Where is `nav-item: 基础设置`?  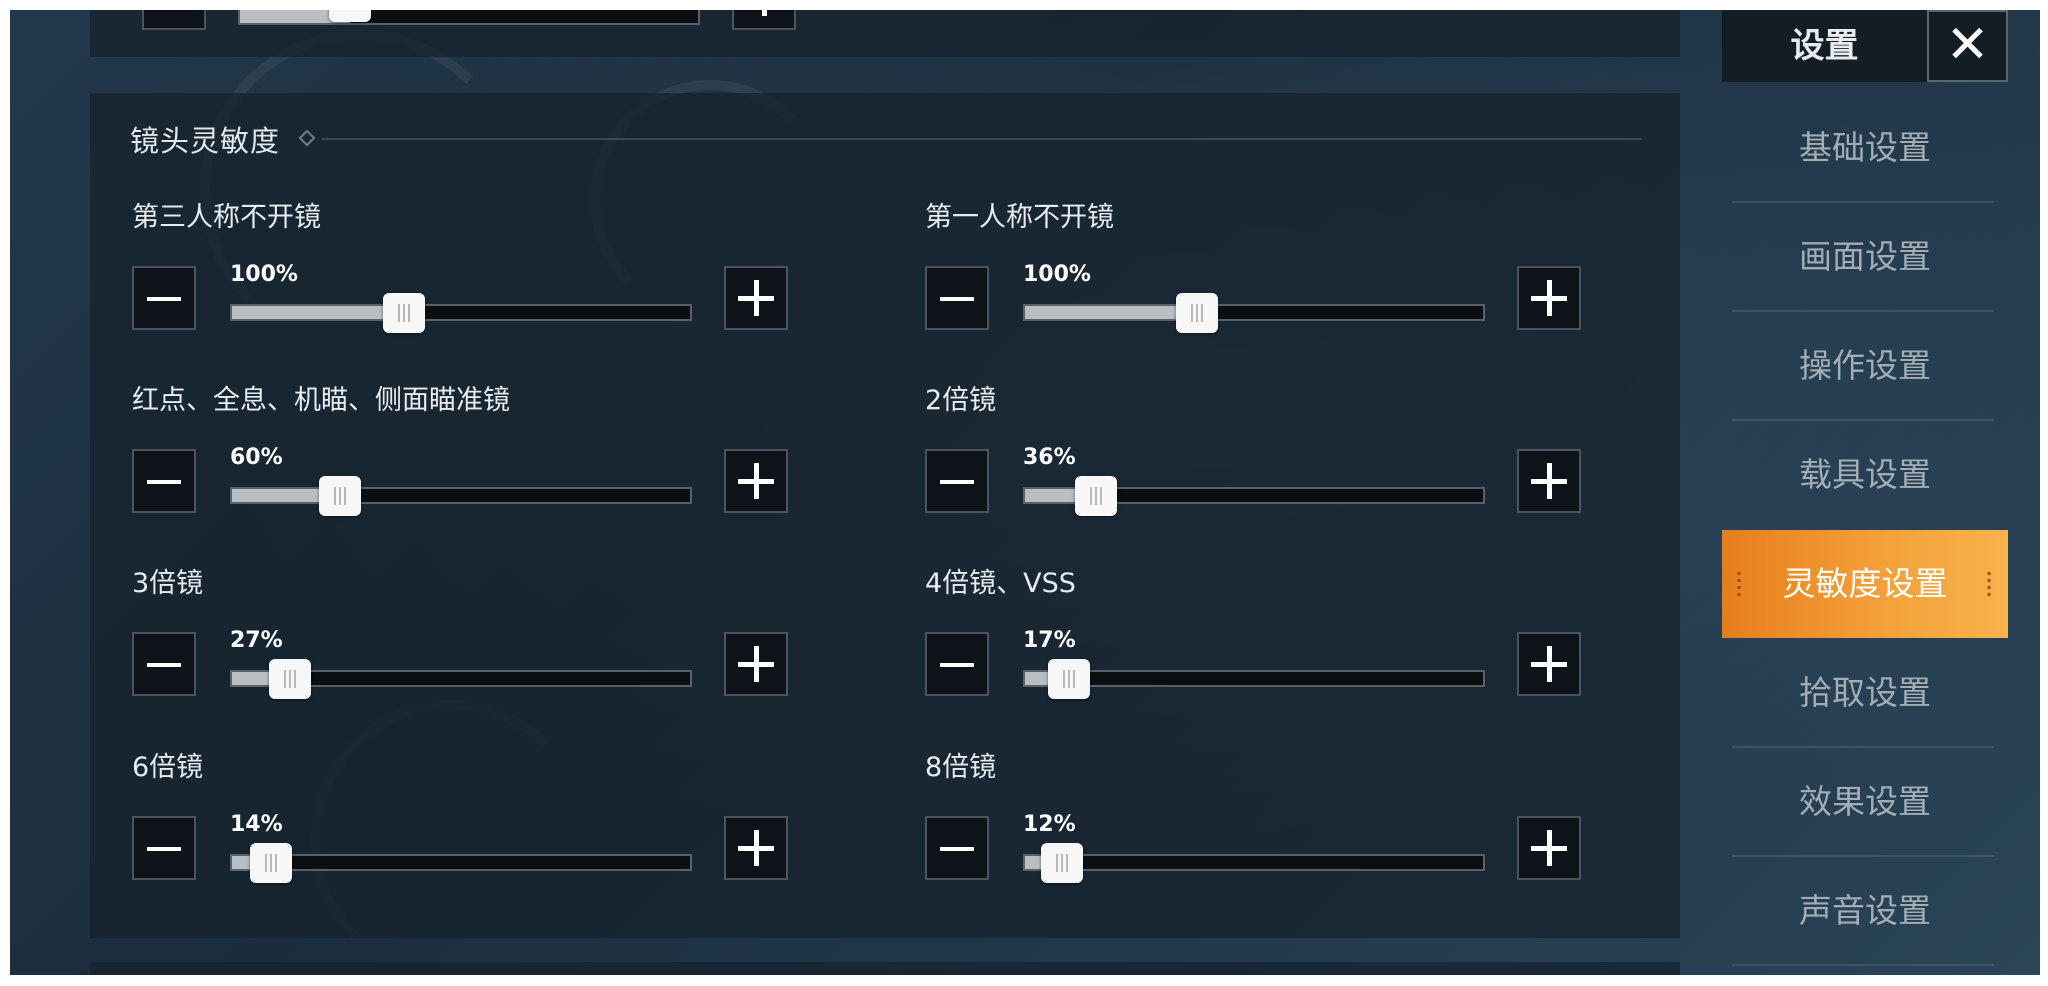 nav-item: 基础设置 is located at coordinates (1865, 148).